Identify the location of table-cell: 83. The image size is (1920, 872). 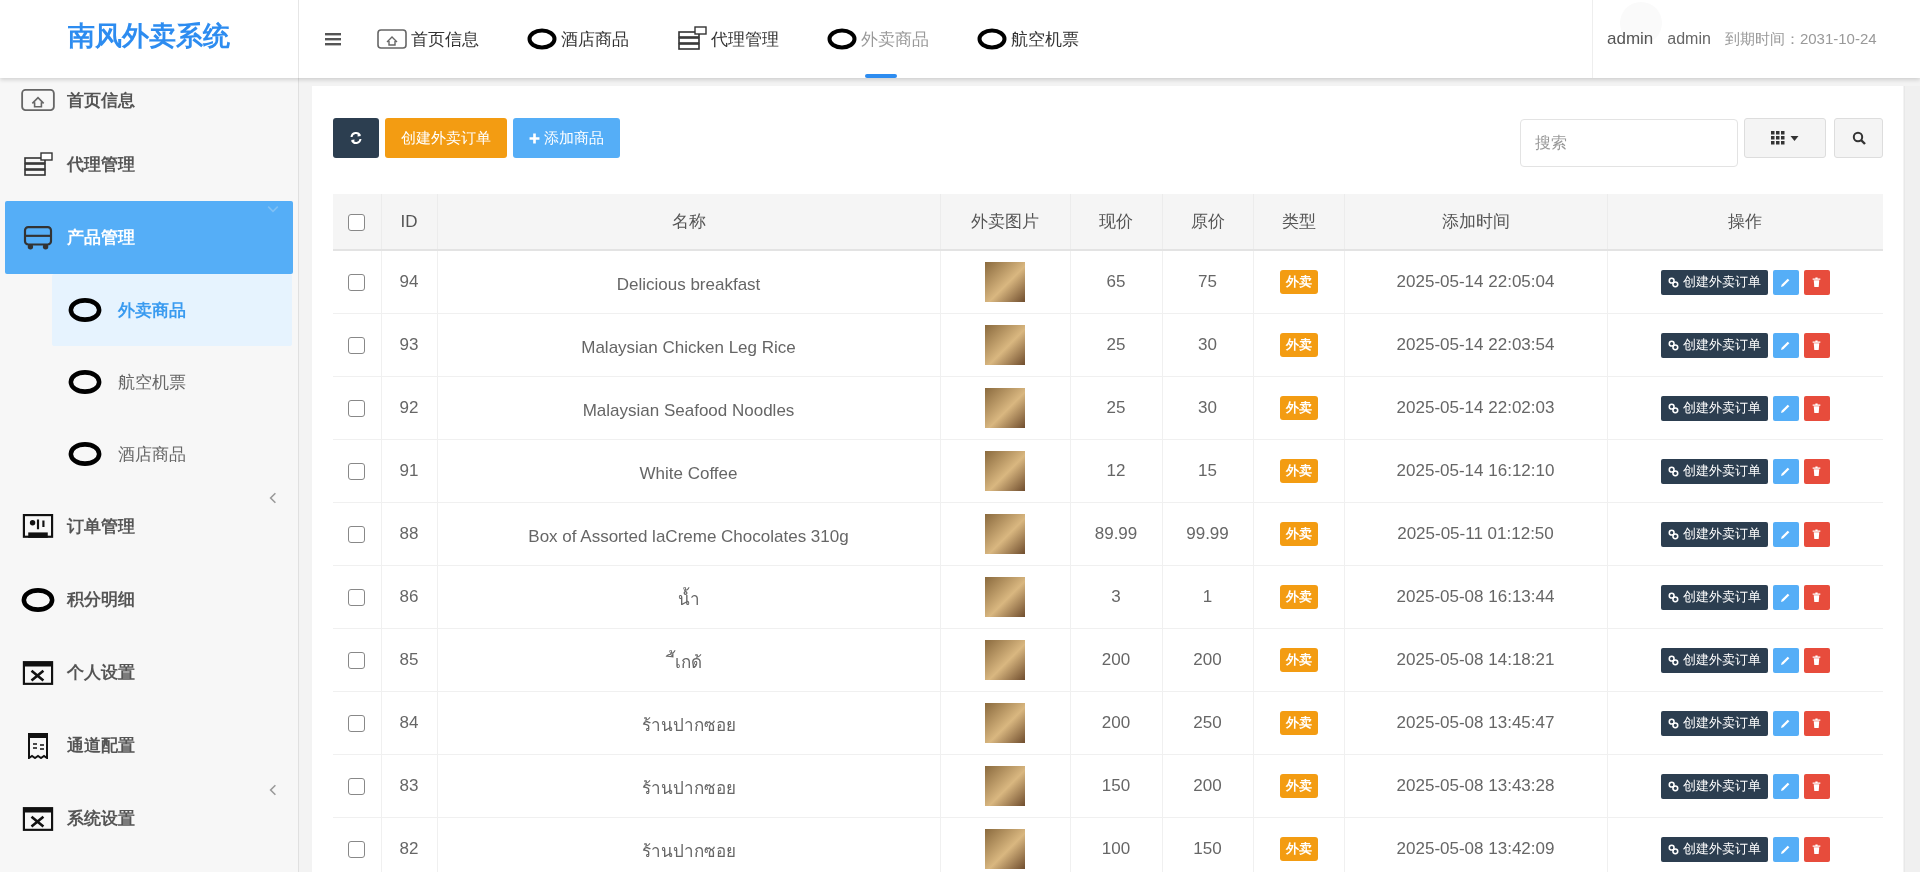
(409, 785).